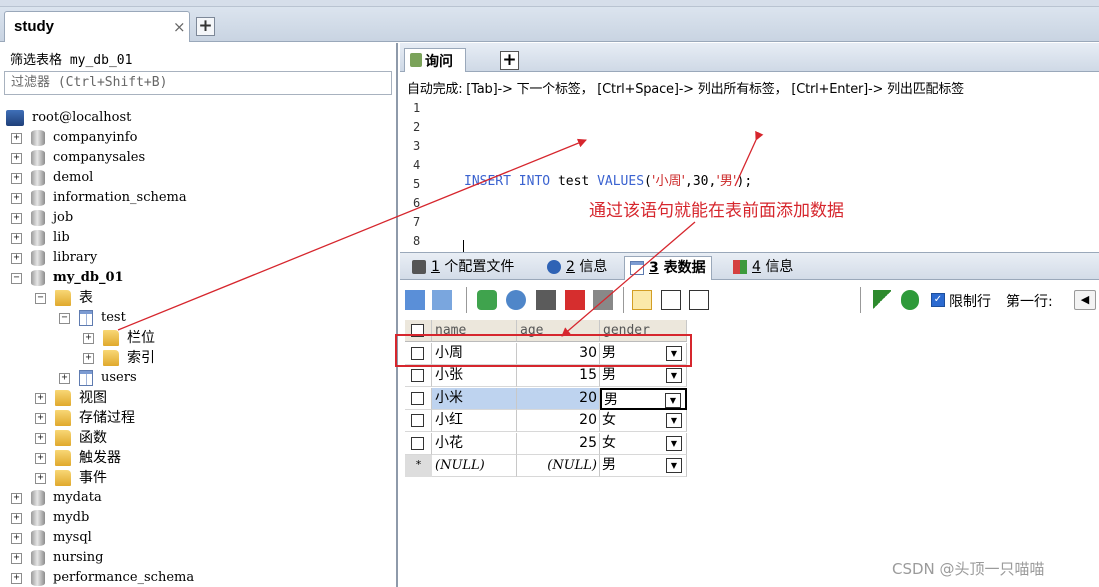 This screenshot has height=587, width=1099. I want to click on tree-item-database: + performance_schema, so click(102, 577).